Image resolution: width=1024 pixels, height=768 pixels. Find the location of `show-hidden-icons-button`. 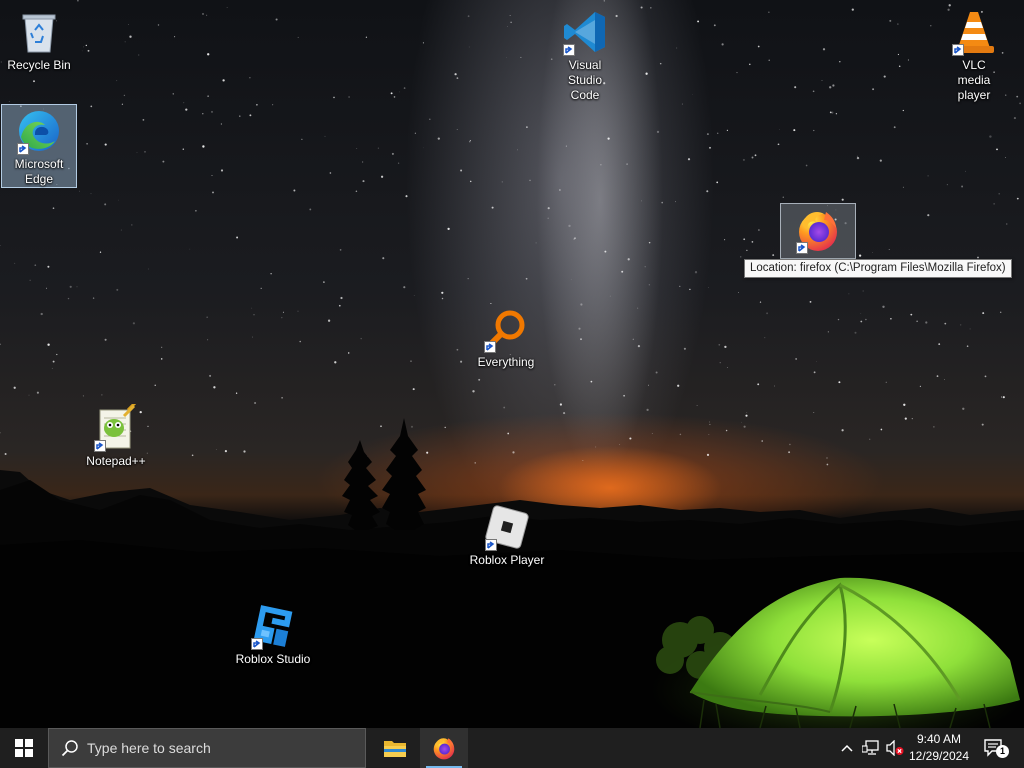

show-hidden-icons-button is located at coordinates (847, 748).